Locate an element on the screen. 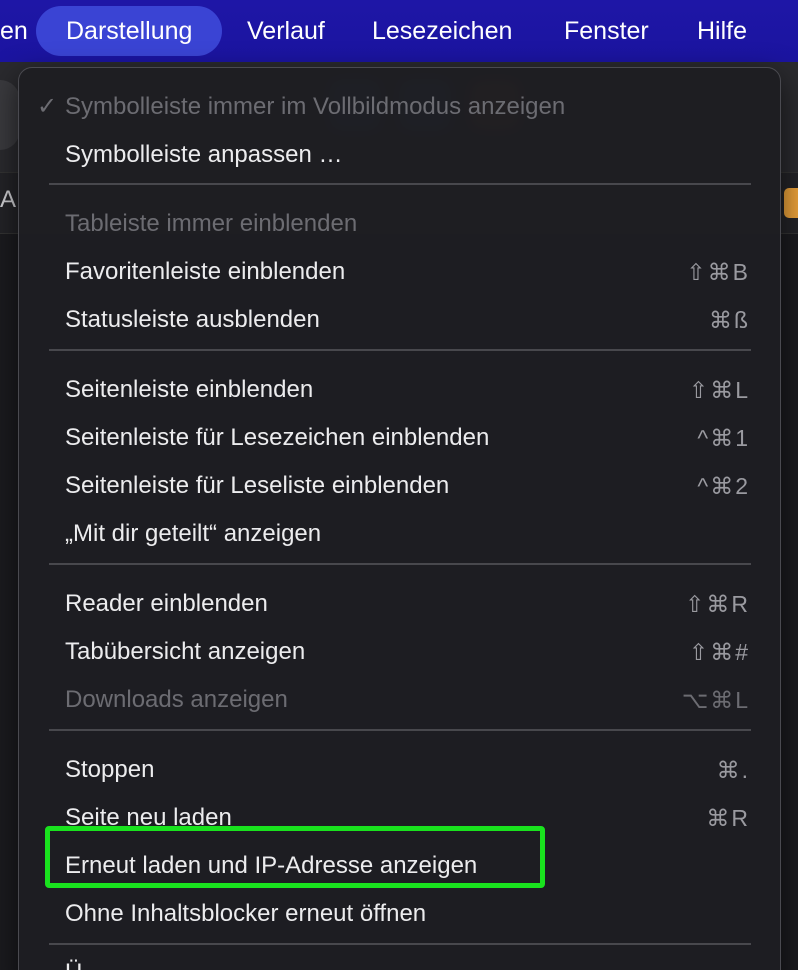  menu-item-label: Seitenleiste für Lesezeichen einblenden is located at coordinates (277, 437).